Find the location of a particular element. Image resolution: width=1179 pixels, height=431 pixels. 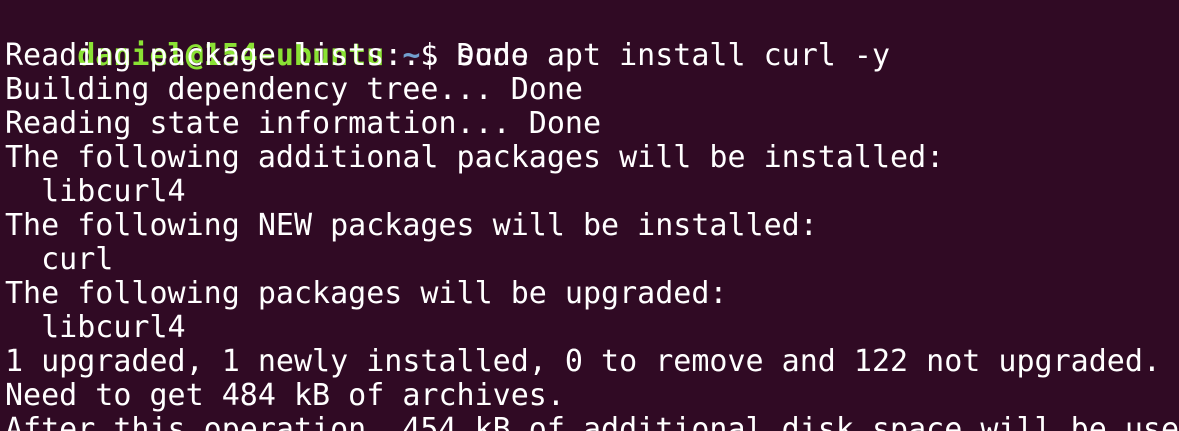

output-line: curl is located at coordinates (59, 259).